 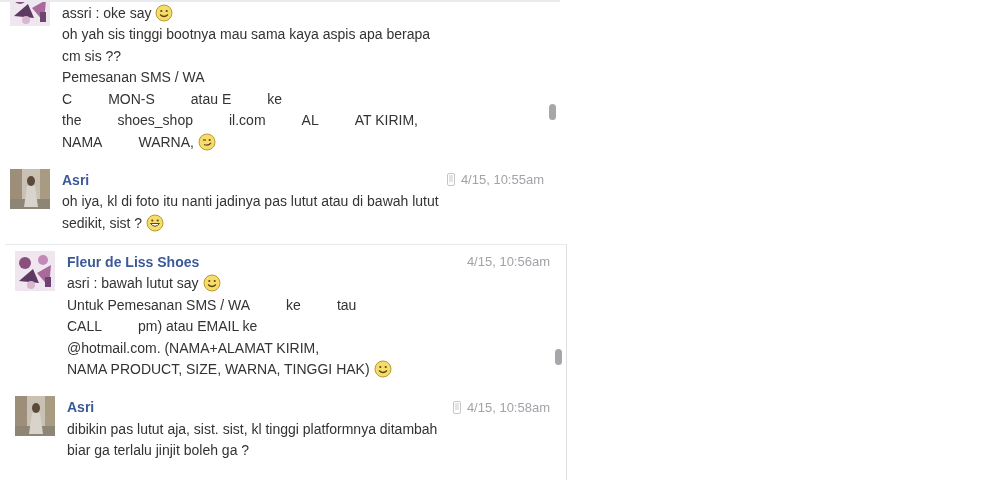 I want to click on message-text: Pemesanan SMS / WA, so click(x=133, y=77).